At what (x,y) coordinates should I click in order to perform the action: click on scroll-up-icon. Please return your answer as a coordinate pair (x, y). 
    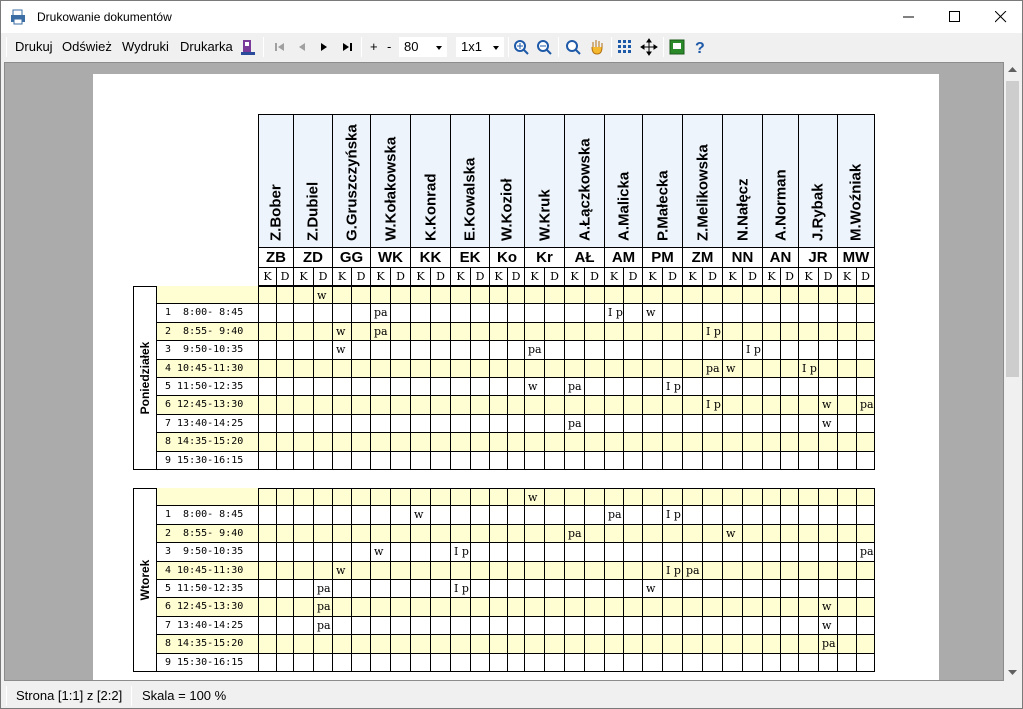
    Looking at the image, I should click on (1012, 70).